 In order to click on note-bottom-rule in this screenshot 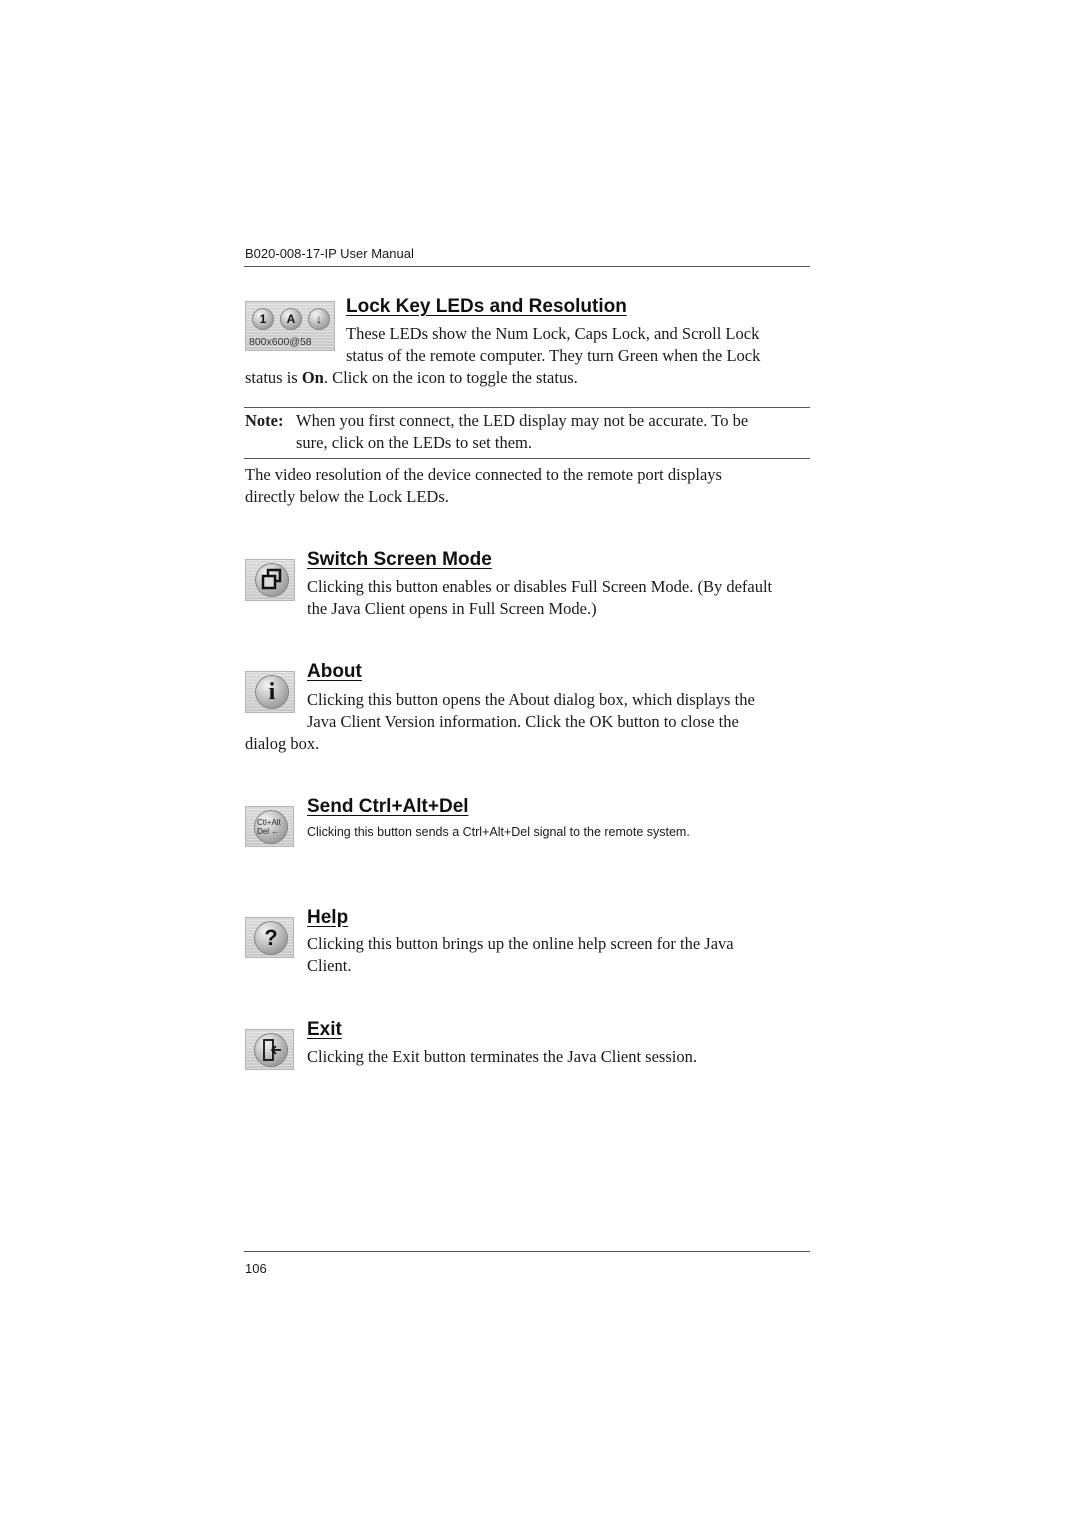, I will do `click(527, 458)`.